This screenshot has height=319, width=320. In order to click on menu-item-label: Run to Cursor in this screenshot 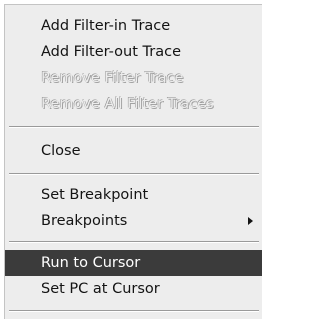, I will do `click(91, 263)`.